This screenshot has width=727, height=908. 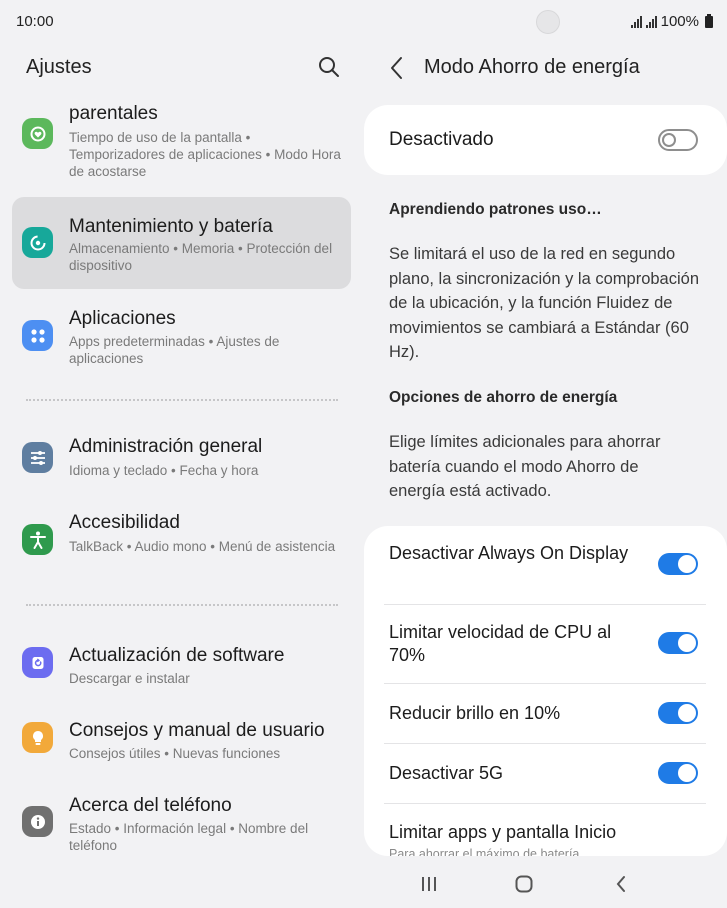 What do you see at coordinates (503, 832) in the screenshot?
I see `option-label: Limitar apps y pantalla Inicio` at bounding box center [503, 832].